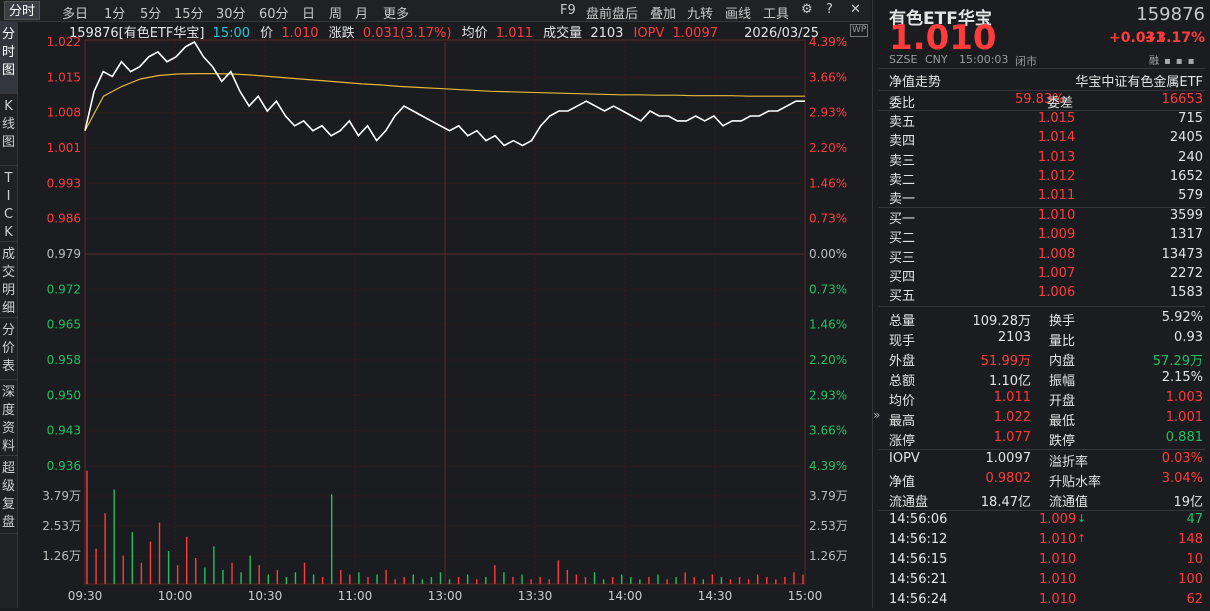  I want to click on left-navigation: 分时图K线图TICK成交明细分价表深度资料超级复盘, so click(9, 315).